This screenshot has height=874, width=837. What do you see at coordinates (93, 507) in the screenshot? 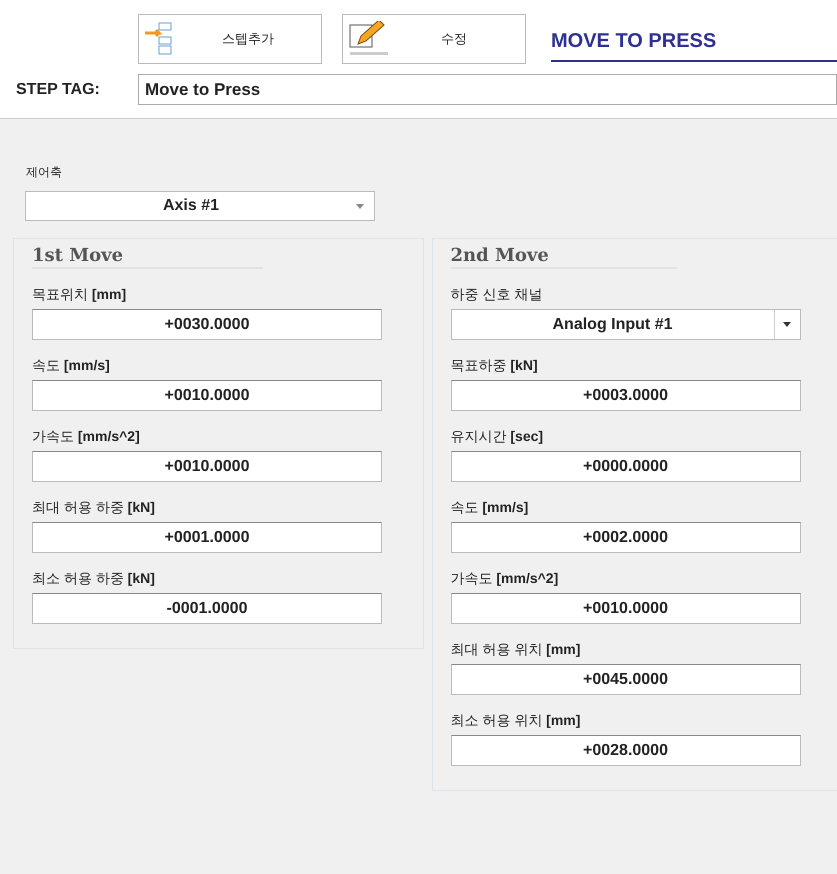
I see `field-label: 최대 허용 하중 [kN]` at bounding box center [93, 507].